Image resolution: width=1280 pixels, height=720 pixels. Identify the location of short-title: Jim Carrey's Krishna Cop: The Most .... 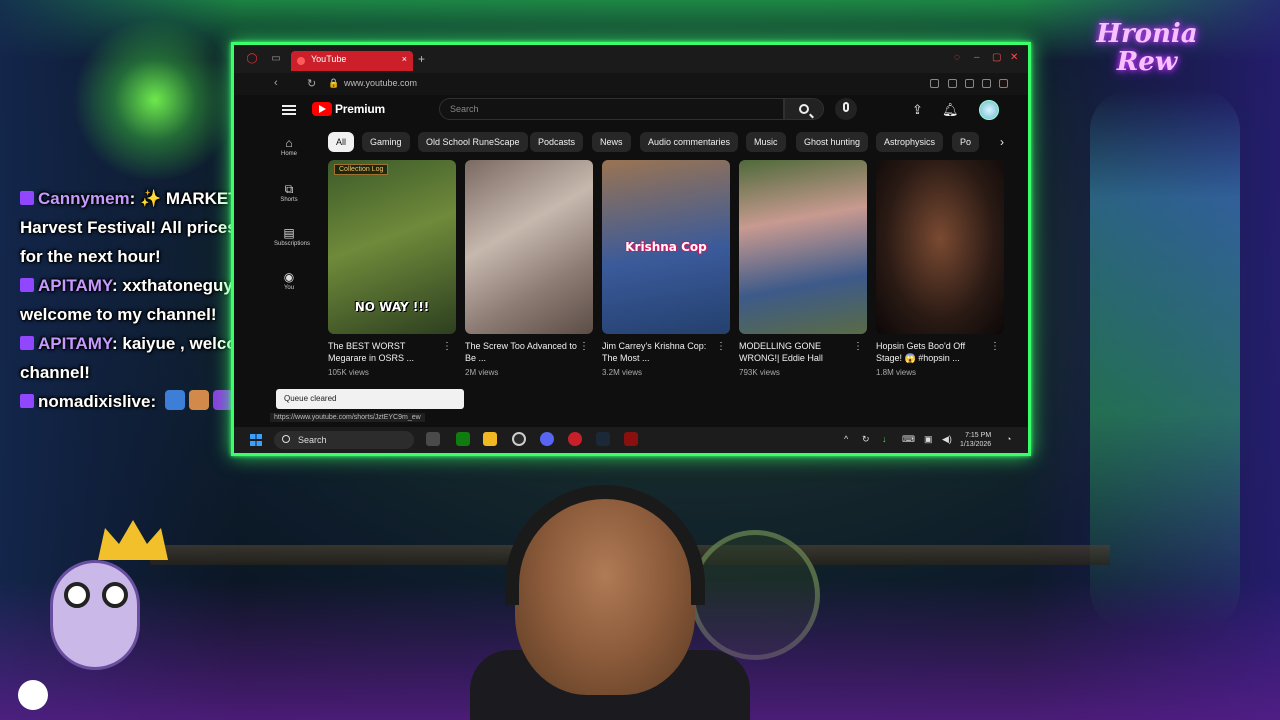
(658, 352).